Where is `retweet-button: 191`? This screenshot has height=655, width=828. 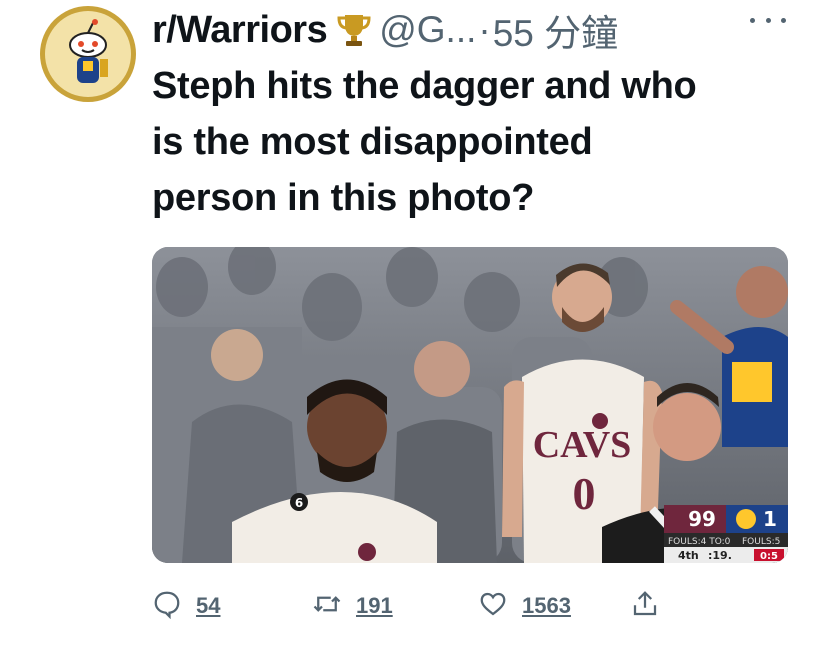
retweet-button: 191 is located at coordinates (352, 606).